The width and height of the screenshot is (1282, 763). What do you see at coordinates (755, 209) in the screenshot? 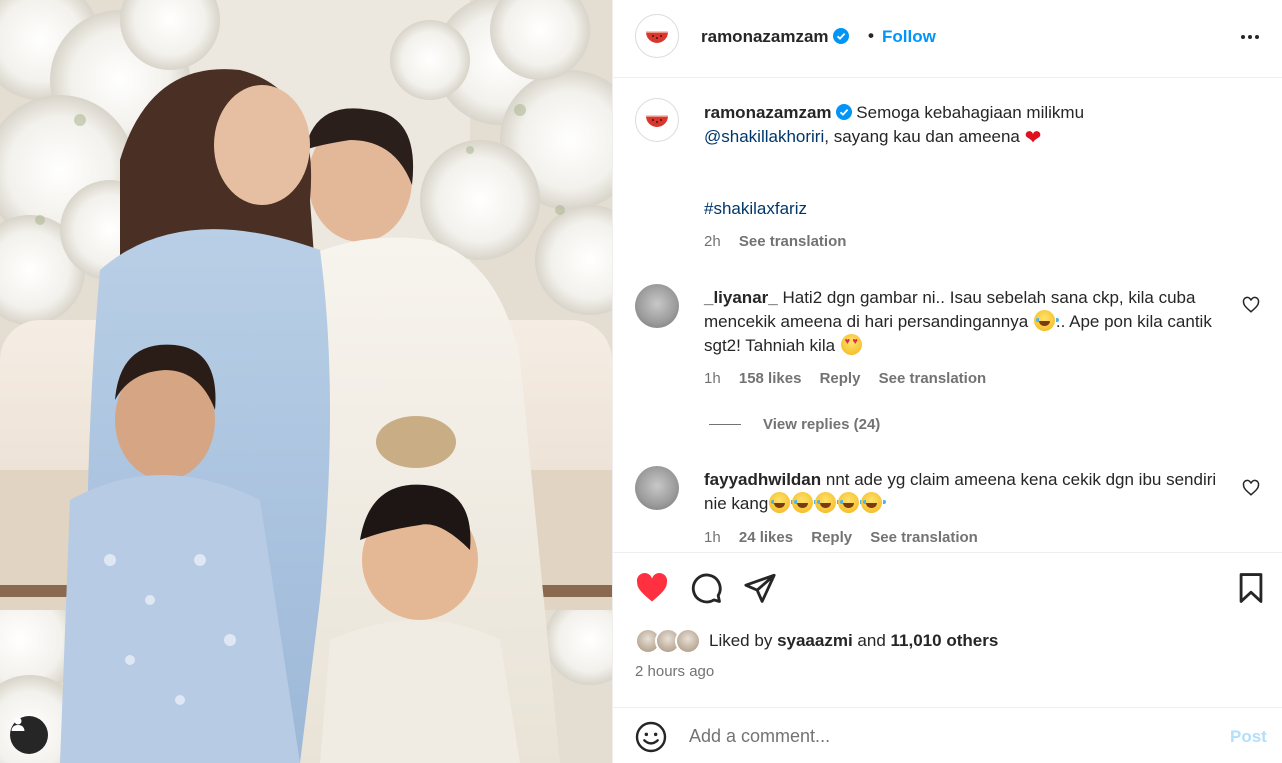
I see `caption-hashtag: #shakilaxfariz` at bounding box center [755, 209].